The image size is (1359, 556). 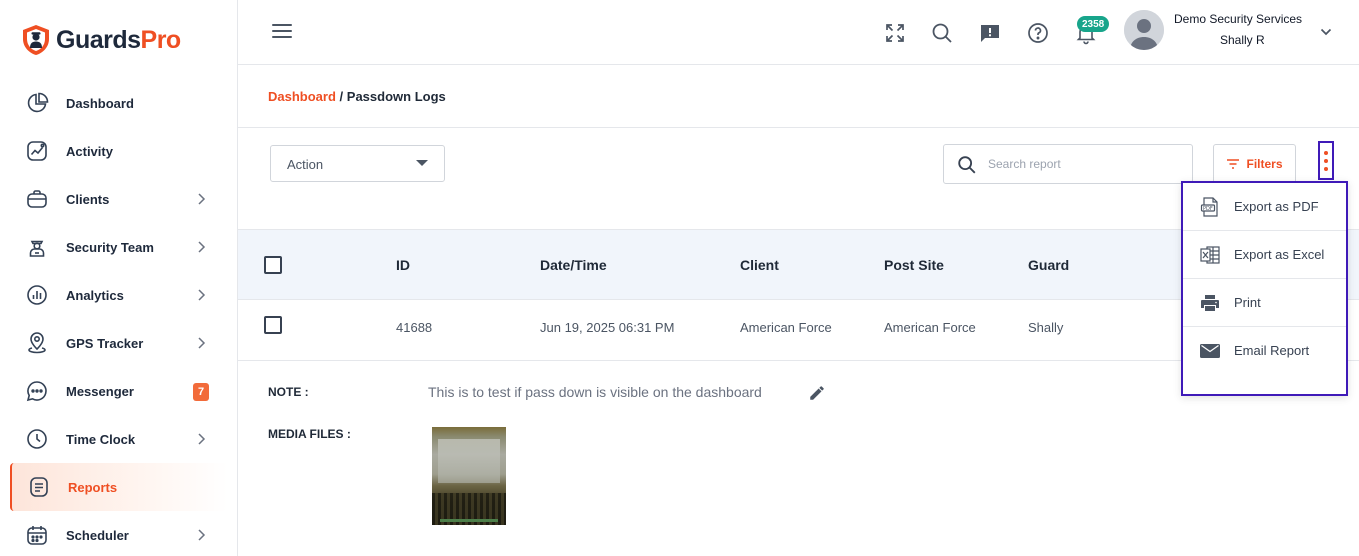 What do you see at coordinates (37, 295) in the screenshot?
I see `analytics-icon` at bounding box center [37, 295].